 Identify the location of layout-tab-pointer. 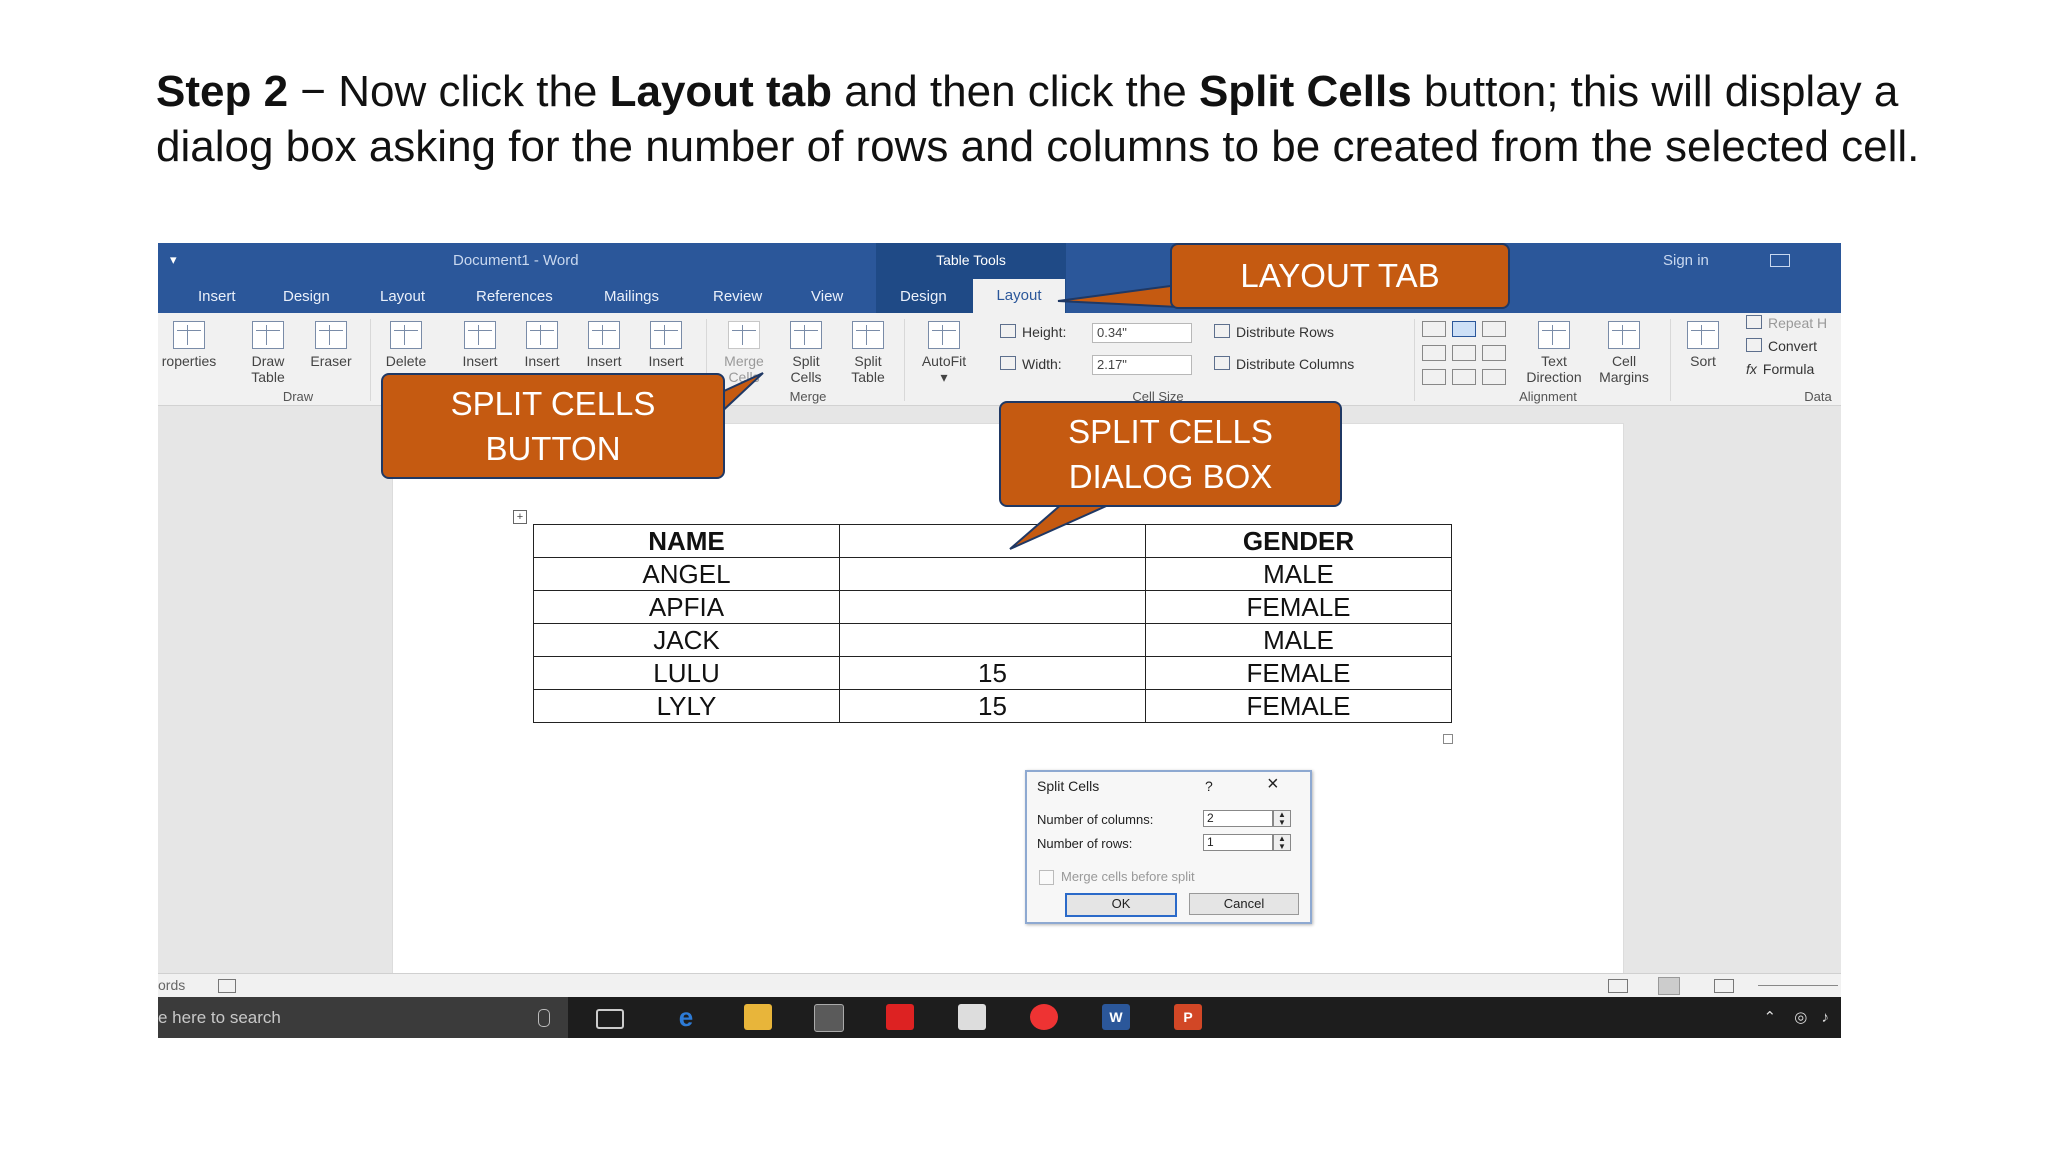
(1118, 296).